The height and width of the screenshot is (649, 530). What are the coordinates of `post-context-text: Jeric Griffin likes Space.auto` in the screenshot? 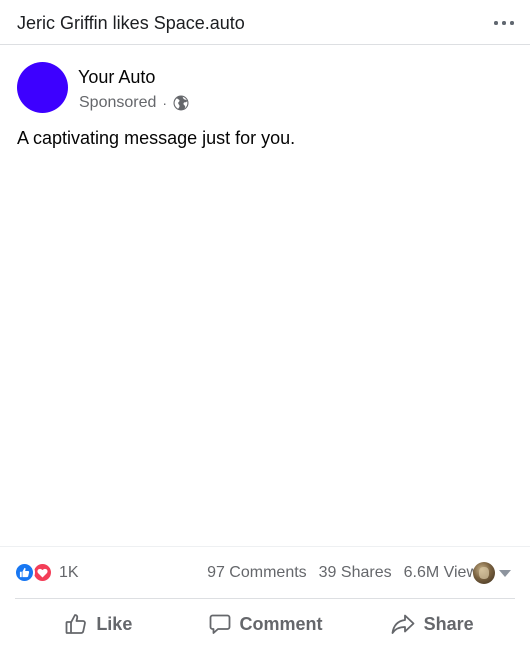 It's located at (131, 23).